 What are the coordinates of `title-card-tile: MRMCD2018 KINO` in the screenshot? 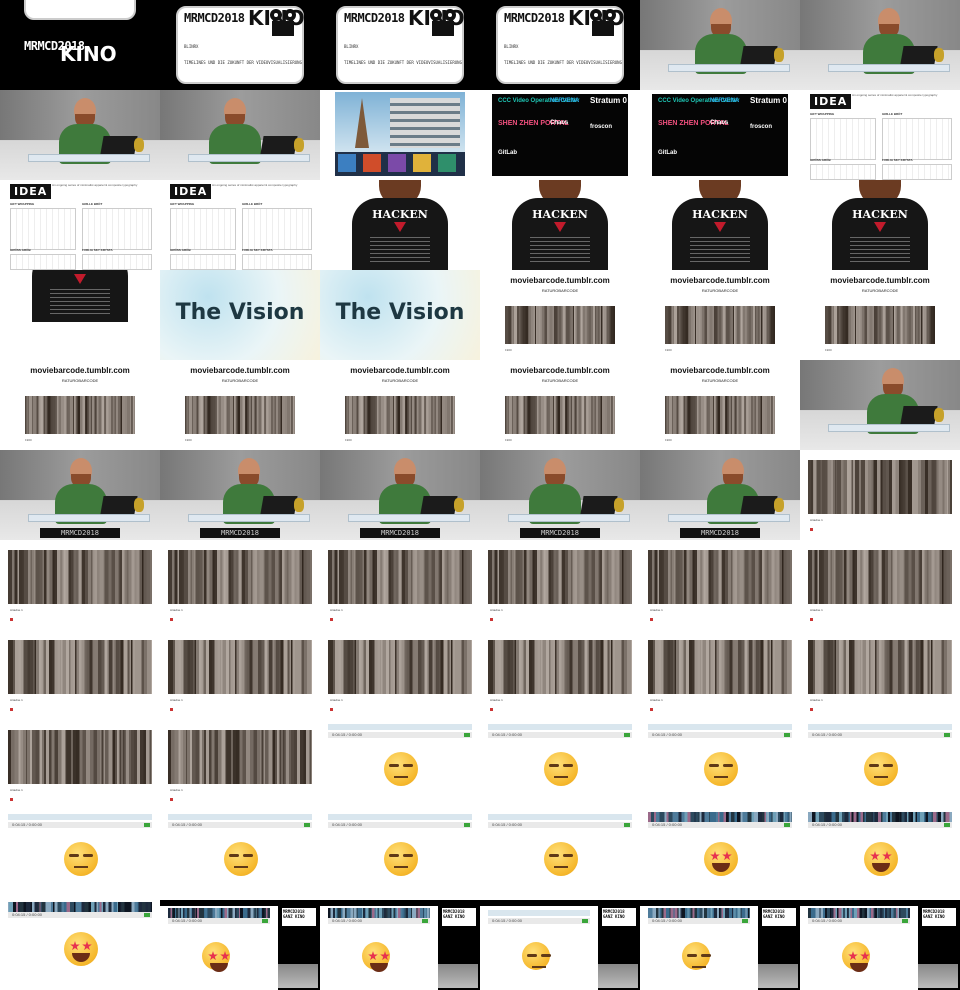 It's located at (80, 45).